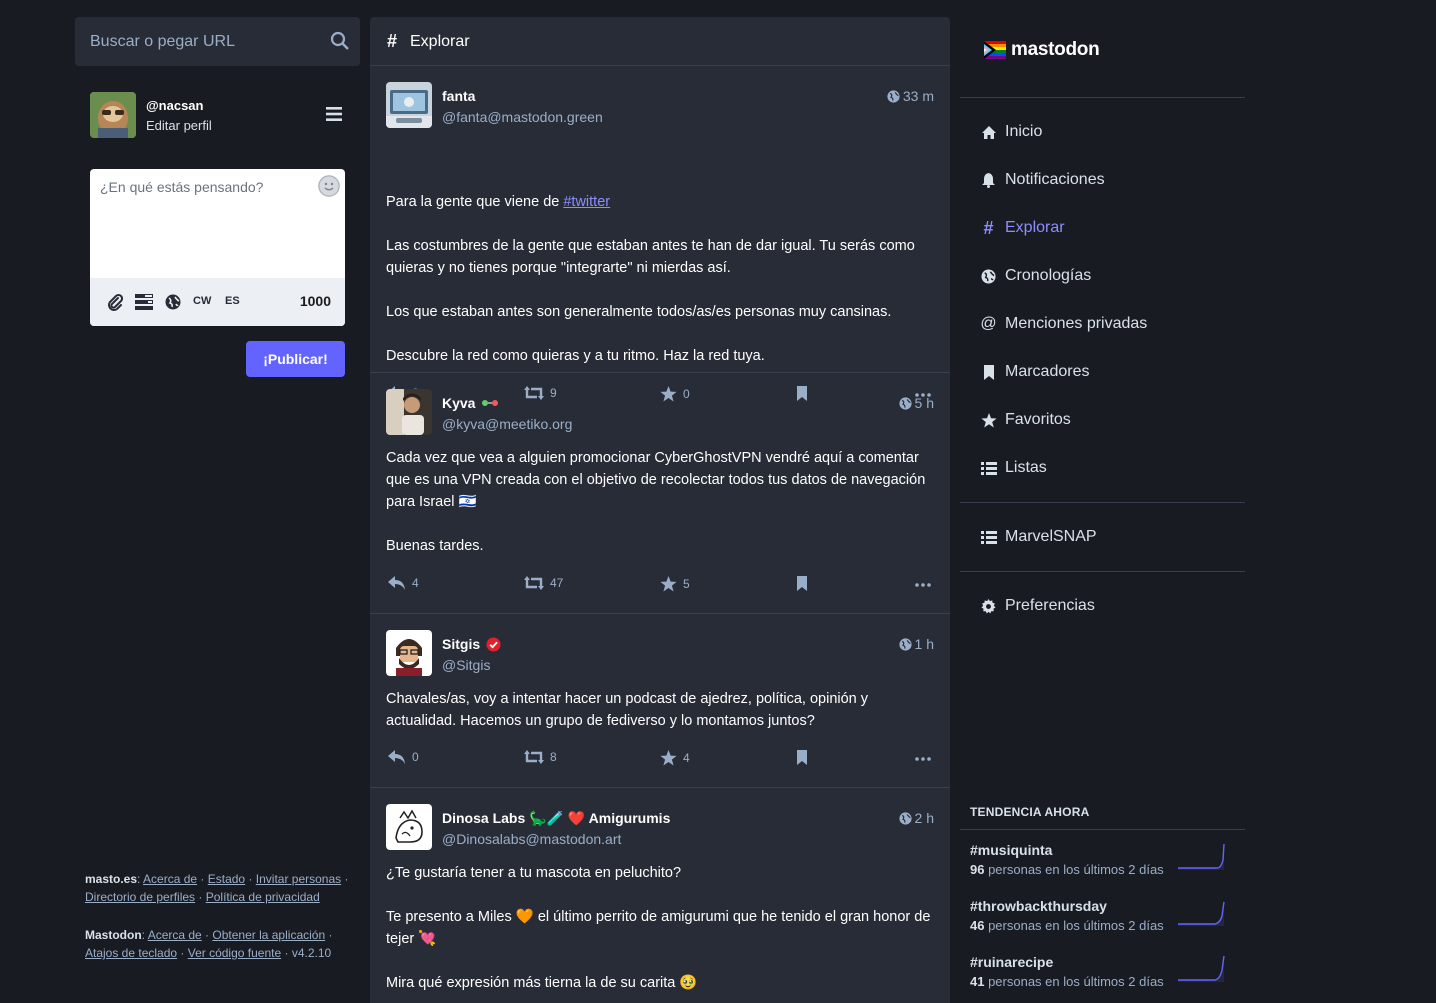 The width and height of the screenshot is (1436, 1003). Describe the element at coordinates (668, 758) in the screenshot. I see `favourite-icon` at that location.